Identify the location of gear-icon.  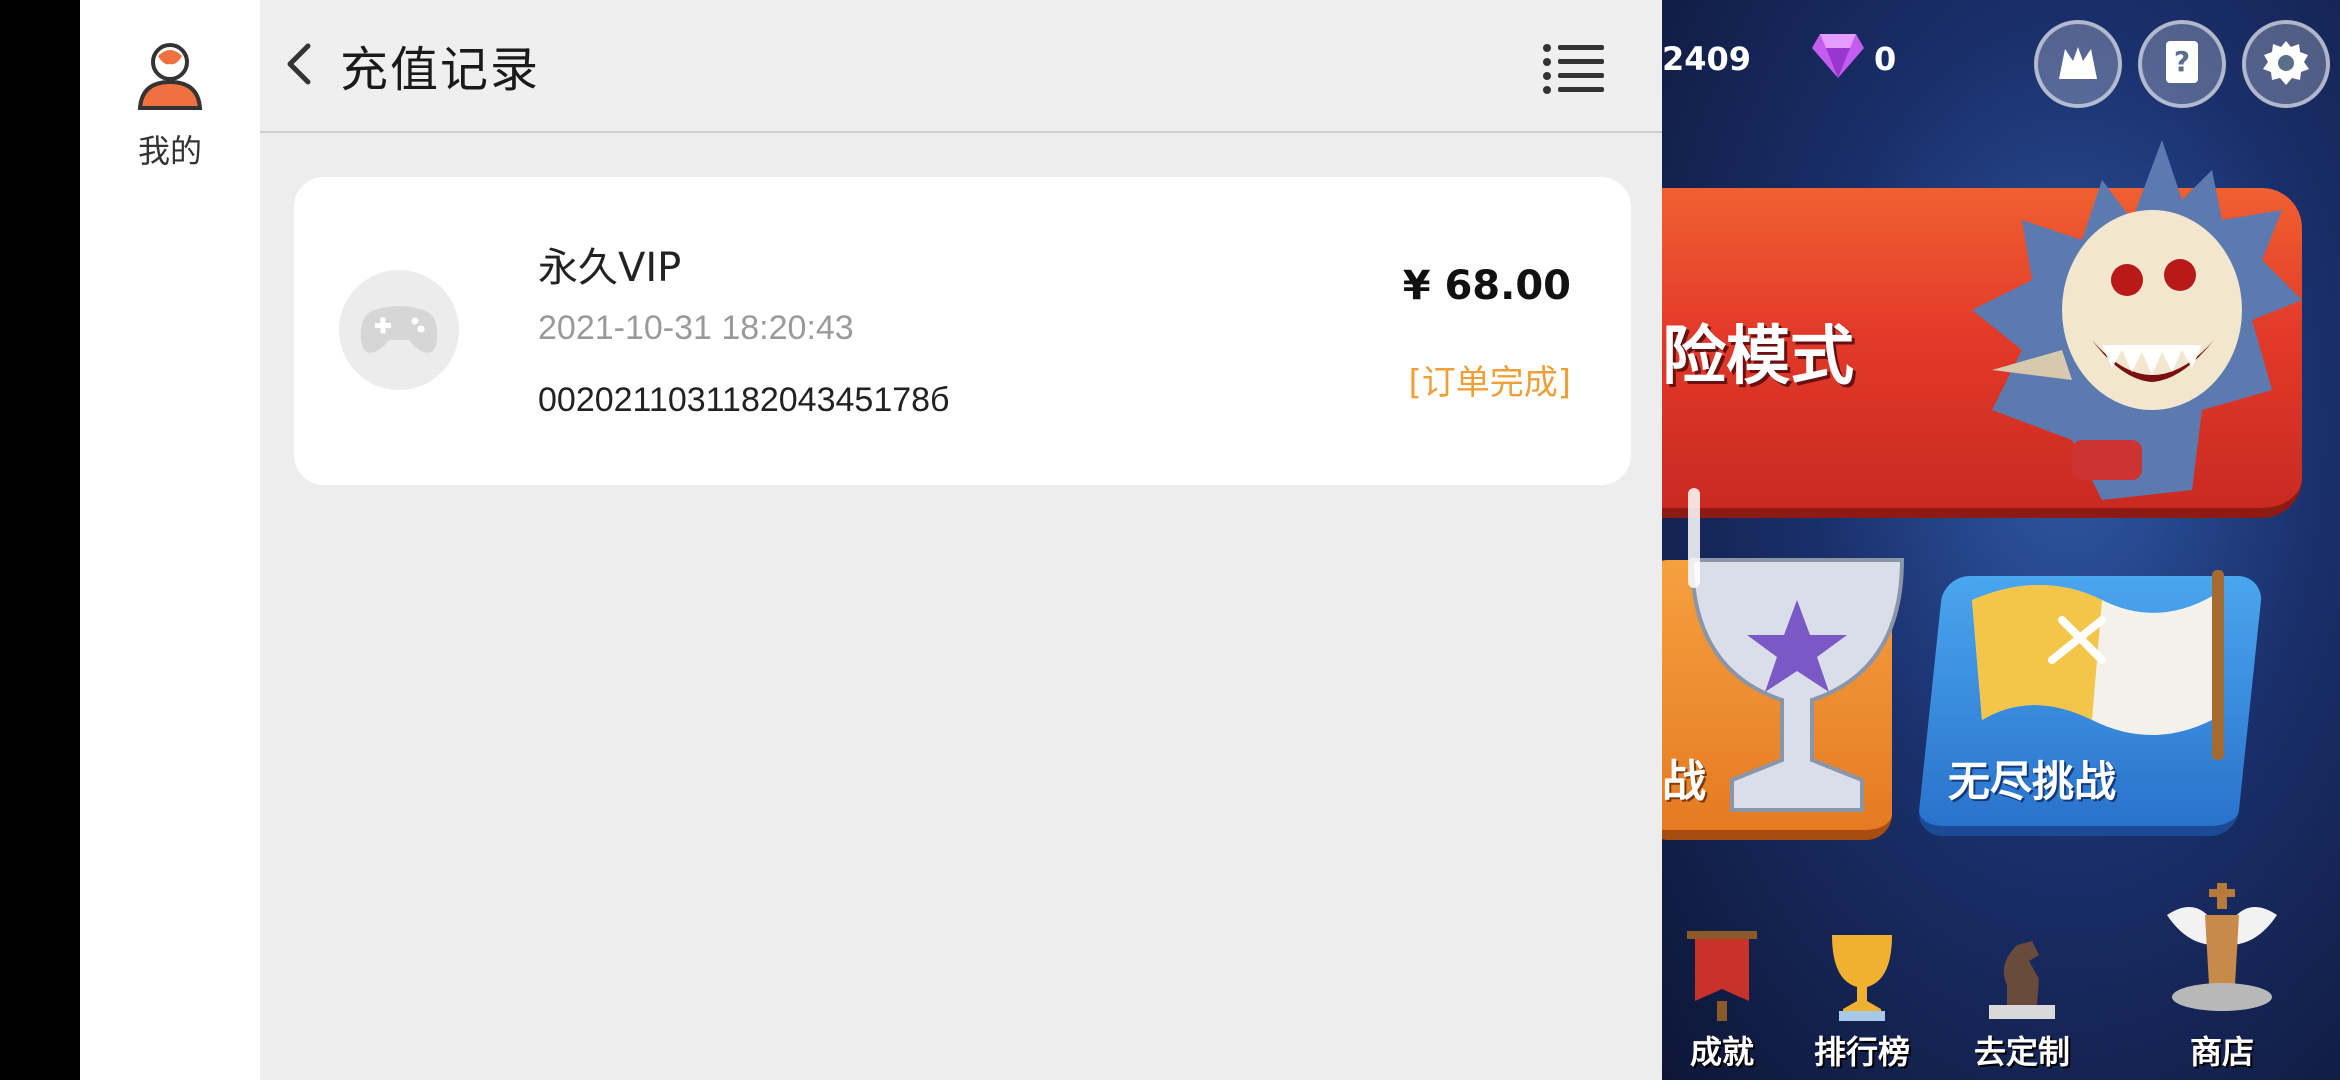
(2286, 63).